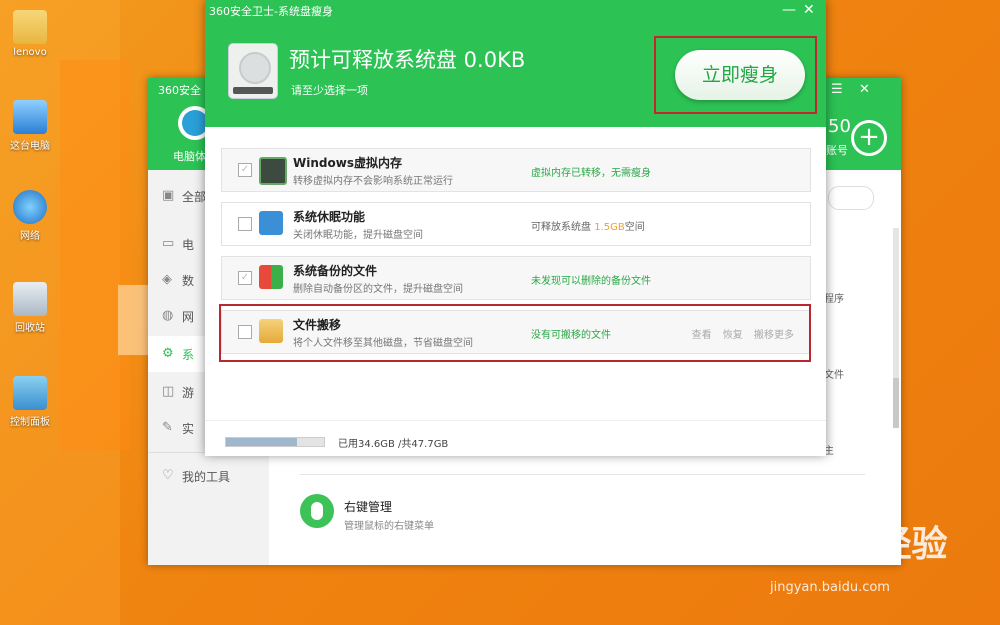 This screenshot has width=1000, height=625. Describe the element at coordinates (271, 11) in the screenshot. I see `dialog-title: 360安全卫士-系统盘瘦身` at that location.